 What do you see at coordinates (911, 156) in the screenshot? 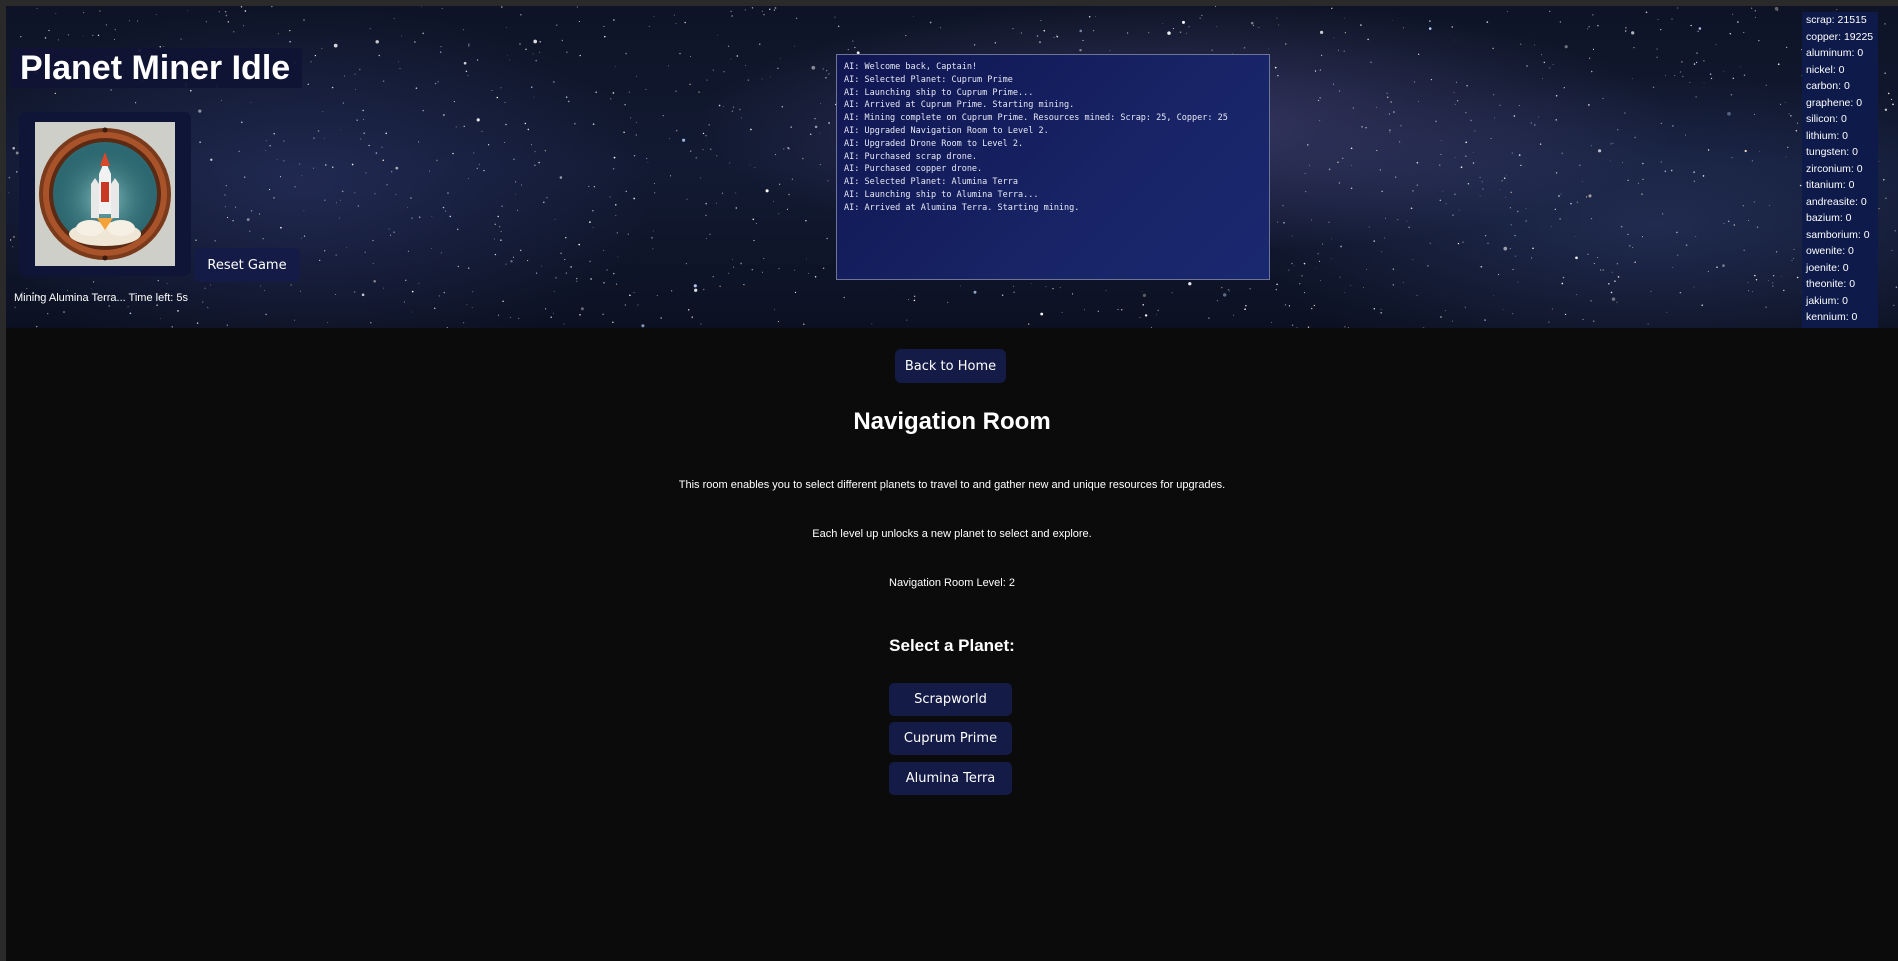
I see `log-line: AI: Purchased scrap drone.` at bounding box center [911, 156].